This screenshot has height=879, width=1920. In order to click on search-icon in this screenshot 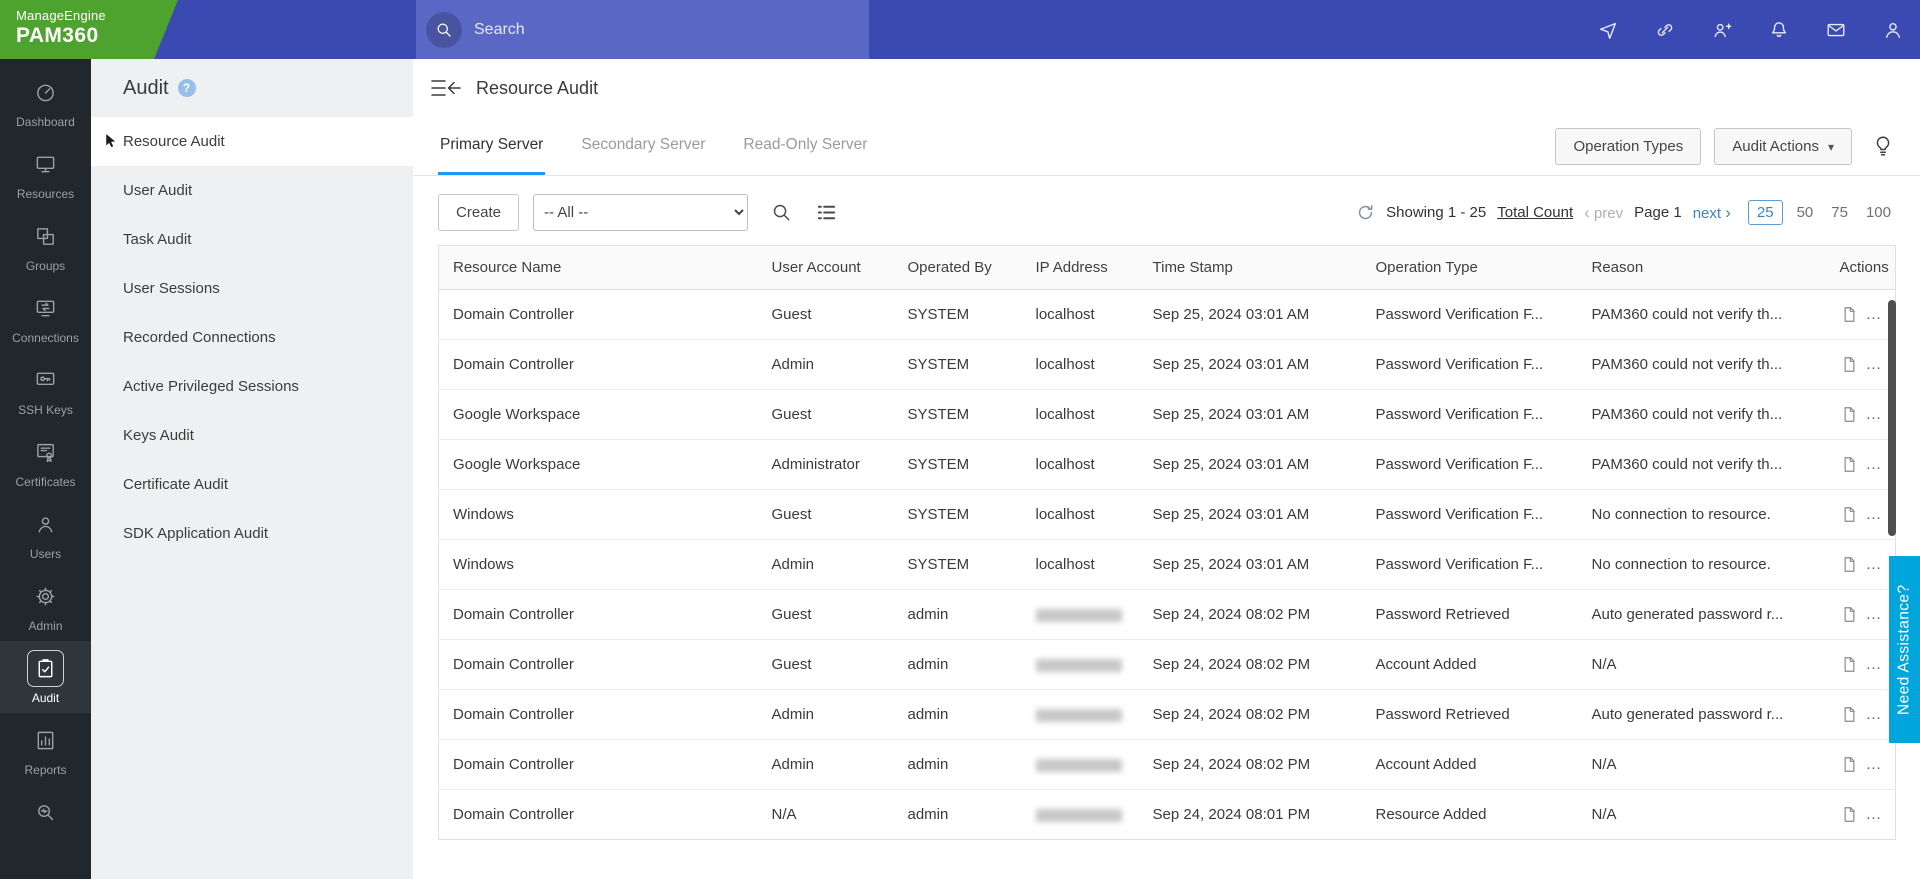, I will do `click(444, 29)`.